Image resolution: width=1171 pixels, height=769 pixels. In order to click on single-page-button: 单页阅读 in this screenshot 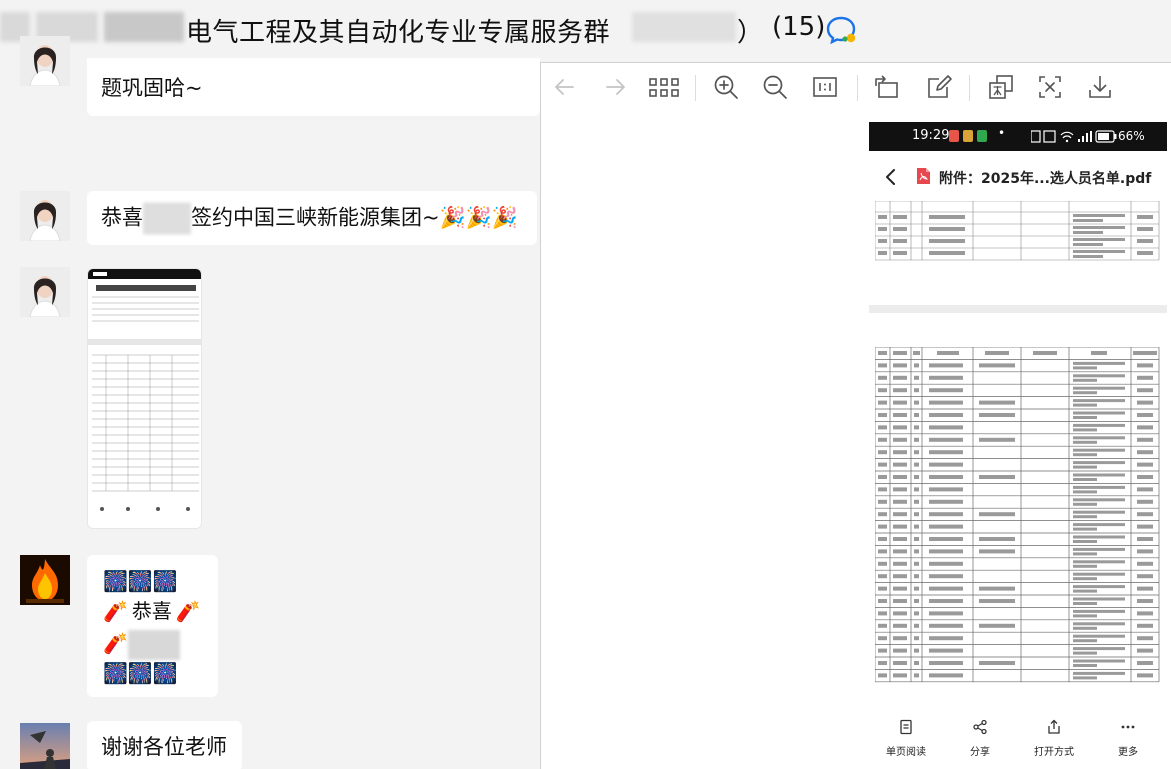, I will do `click(906, 738)`.